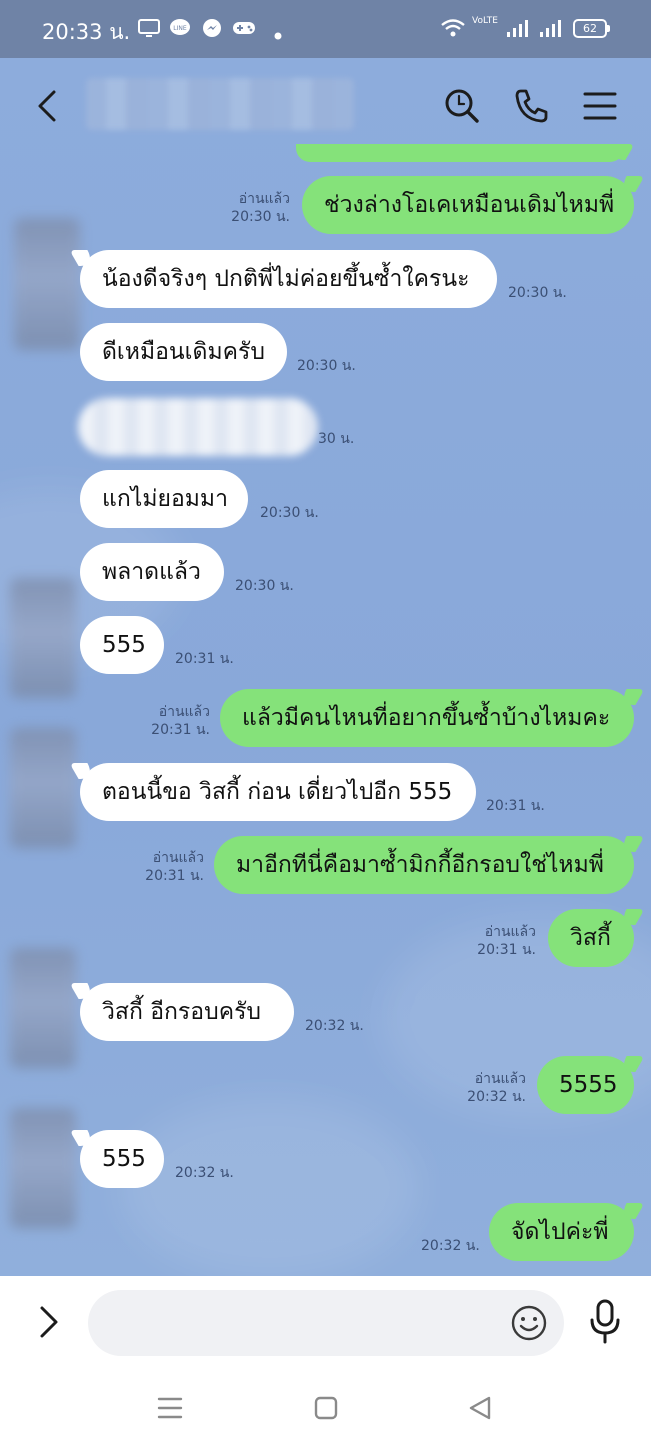 Image resolution: width=651 pixels, height=1448 pixels. What do you see at coordinates (256, 208) in the screenshot?
I see `message-meta: อ่านแล้ว 20:30 น.` at bounding box center [256, 208].